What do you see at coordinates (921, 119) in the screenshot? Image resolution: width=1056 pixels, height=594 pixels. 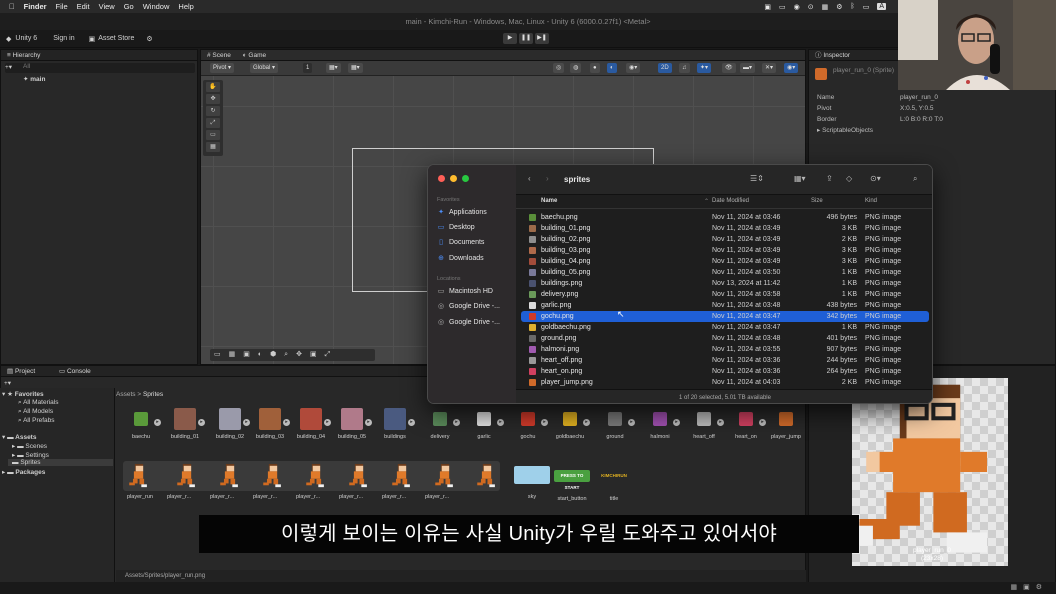 I see `border-value: L:0 B:0 R:0 T:0` at bounding box center [921, 119].